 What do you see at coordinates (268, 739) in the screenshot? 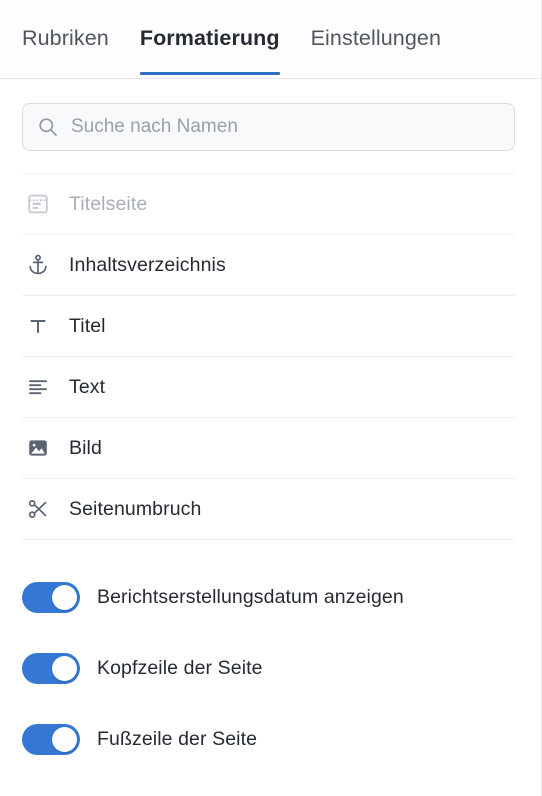
I see `toggle-row-page-footer: Fußzeile der Seite` at bounding box center [268, 739].